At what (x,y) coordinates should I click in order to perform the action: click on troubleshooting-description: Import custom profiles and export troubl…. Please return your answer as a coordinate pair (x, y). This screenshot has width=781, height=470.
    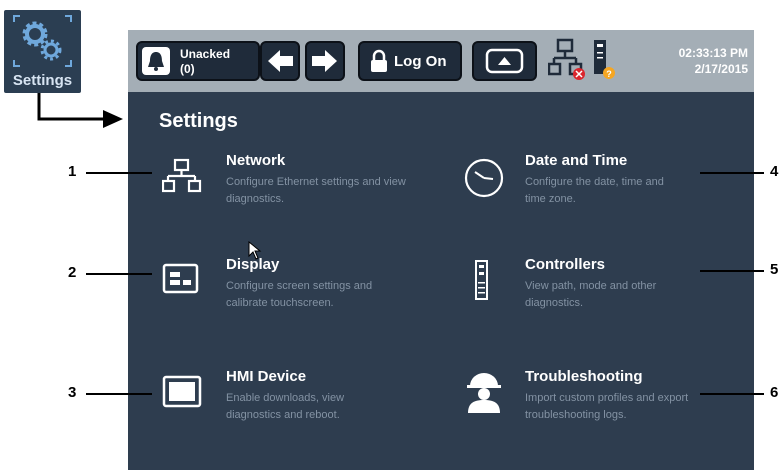
    Looking at the image, I should click on (607, 406).